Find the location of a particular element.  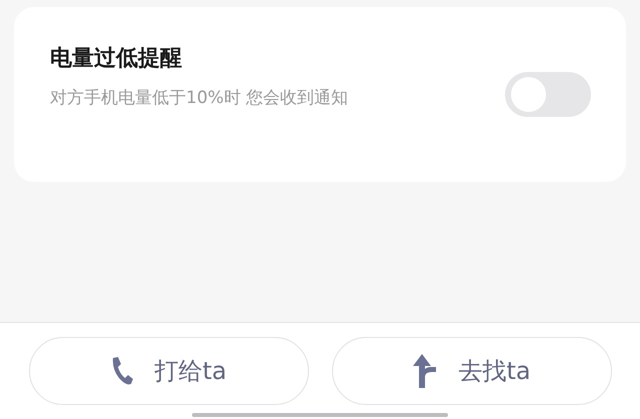

toggle-switch is located at coordinates (548, 94).